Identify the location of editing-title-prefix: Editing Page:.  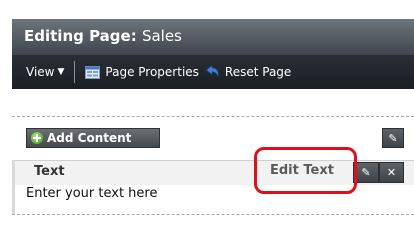
(80, 36).